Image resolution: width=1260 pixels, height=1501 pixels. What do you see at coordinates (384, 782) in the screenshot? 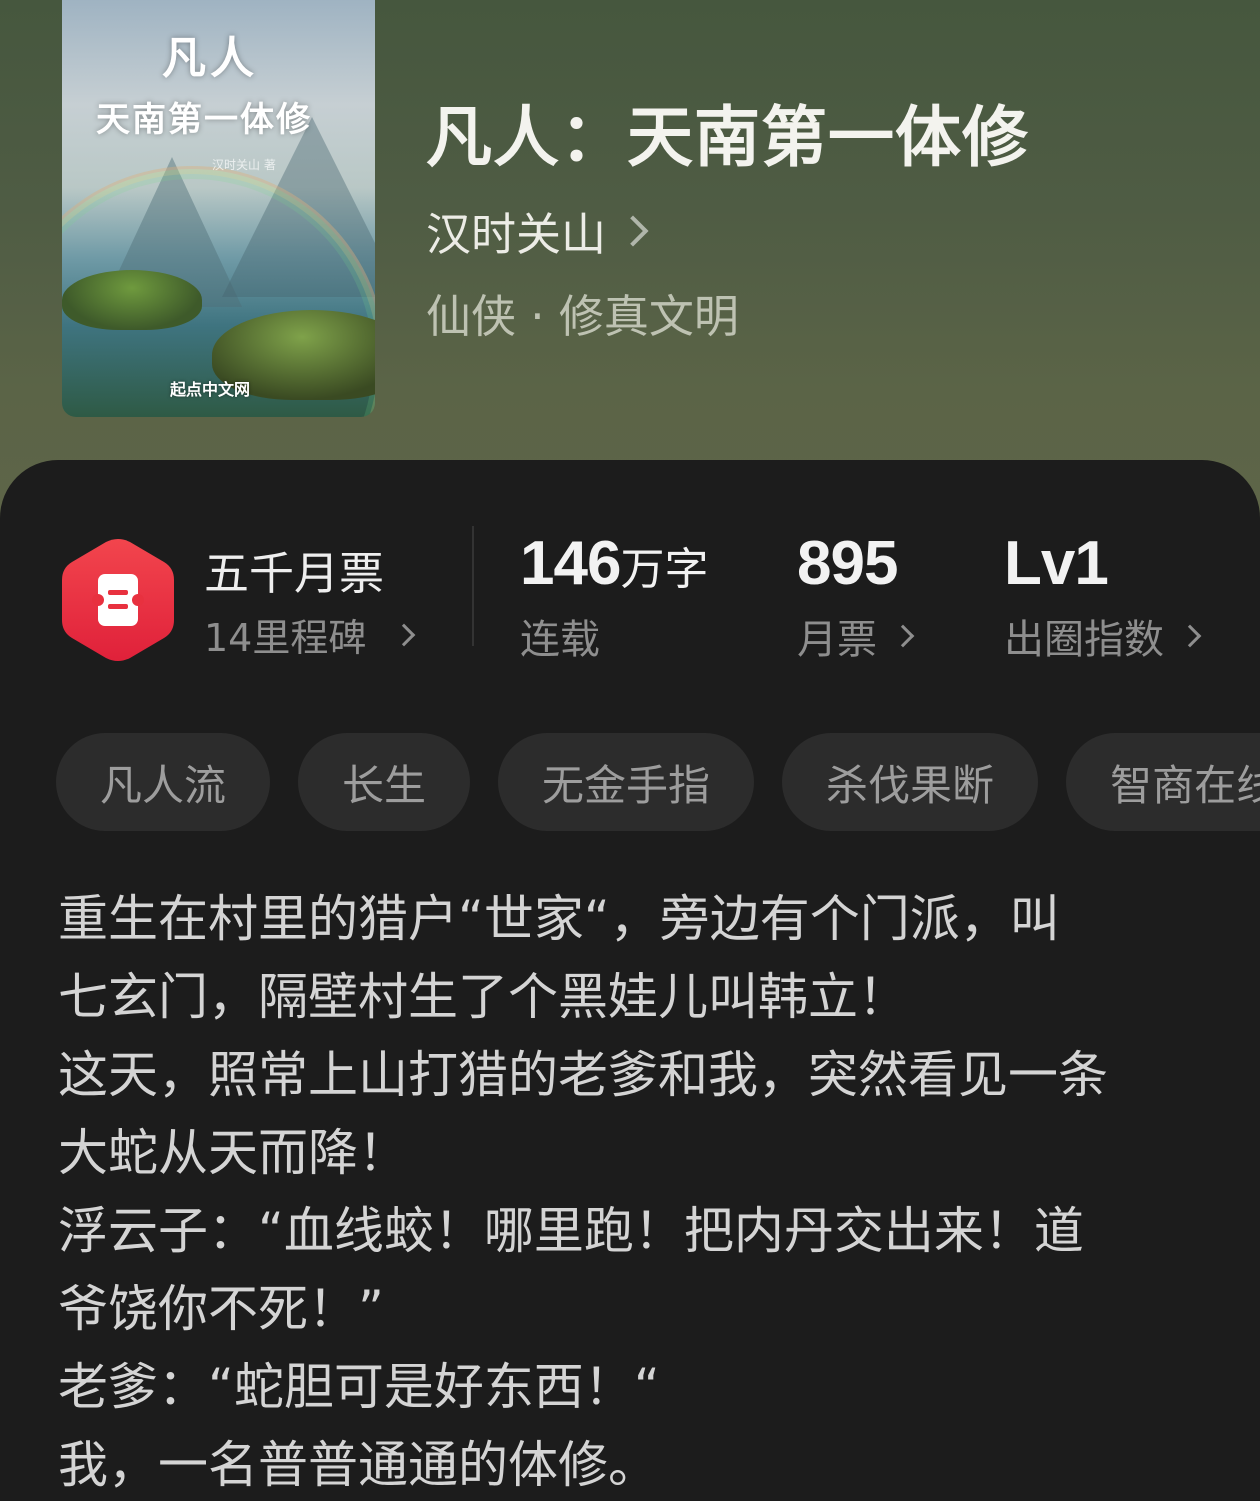
I see `tag-chip: 长生` at bounding box center [384, 782].